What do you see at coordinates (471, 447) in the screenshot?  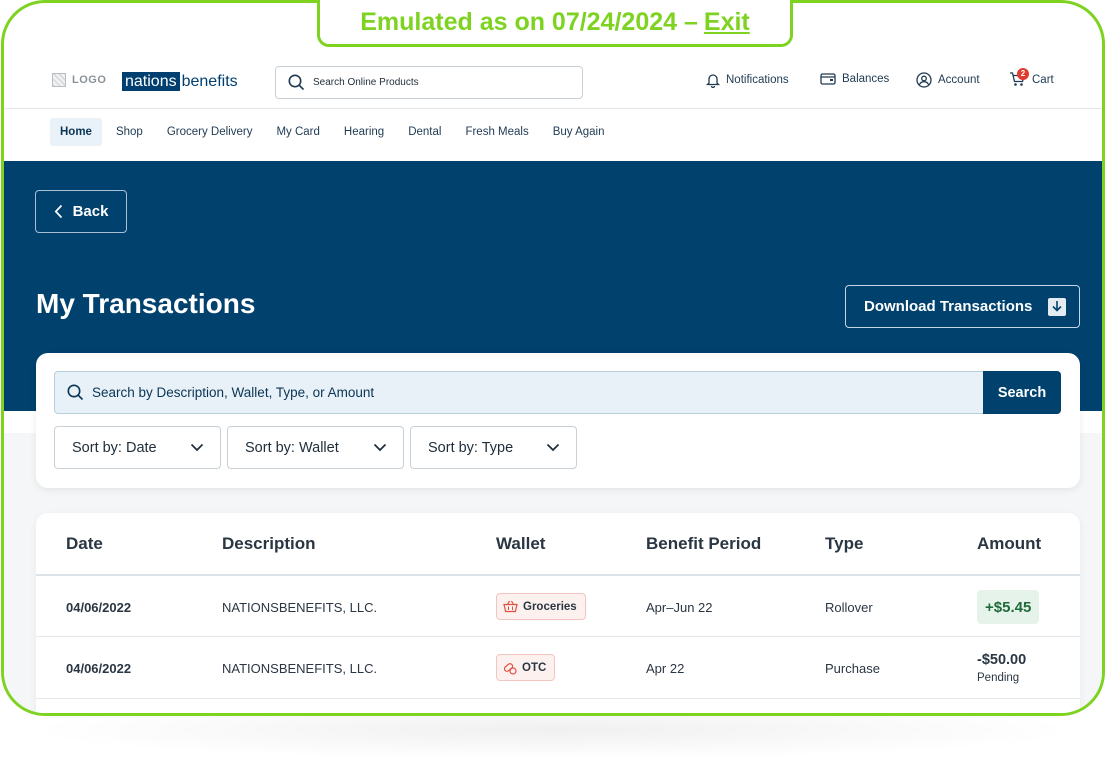 I see `sort-by-type-label: Sort by: Type` at bounding box center [471, 447].